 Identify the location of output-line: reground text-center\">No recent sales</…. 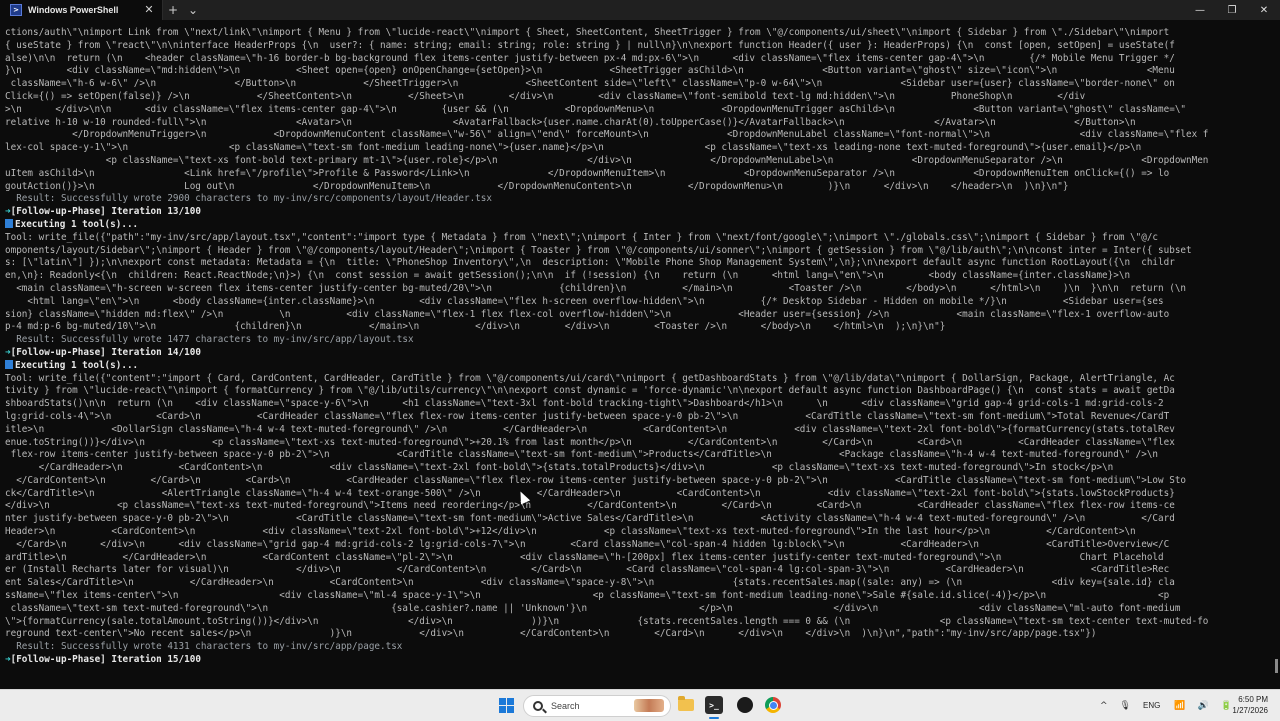
(551, 634).